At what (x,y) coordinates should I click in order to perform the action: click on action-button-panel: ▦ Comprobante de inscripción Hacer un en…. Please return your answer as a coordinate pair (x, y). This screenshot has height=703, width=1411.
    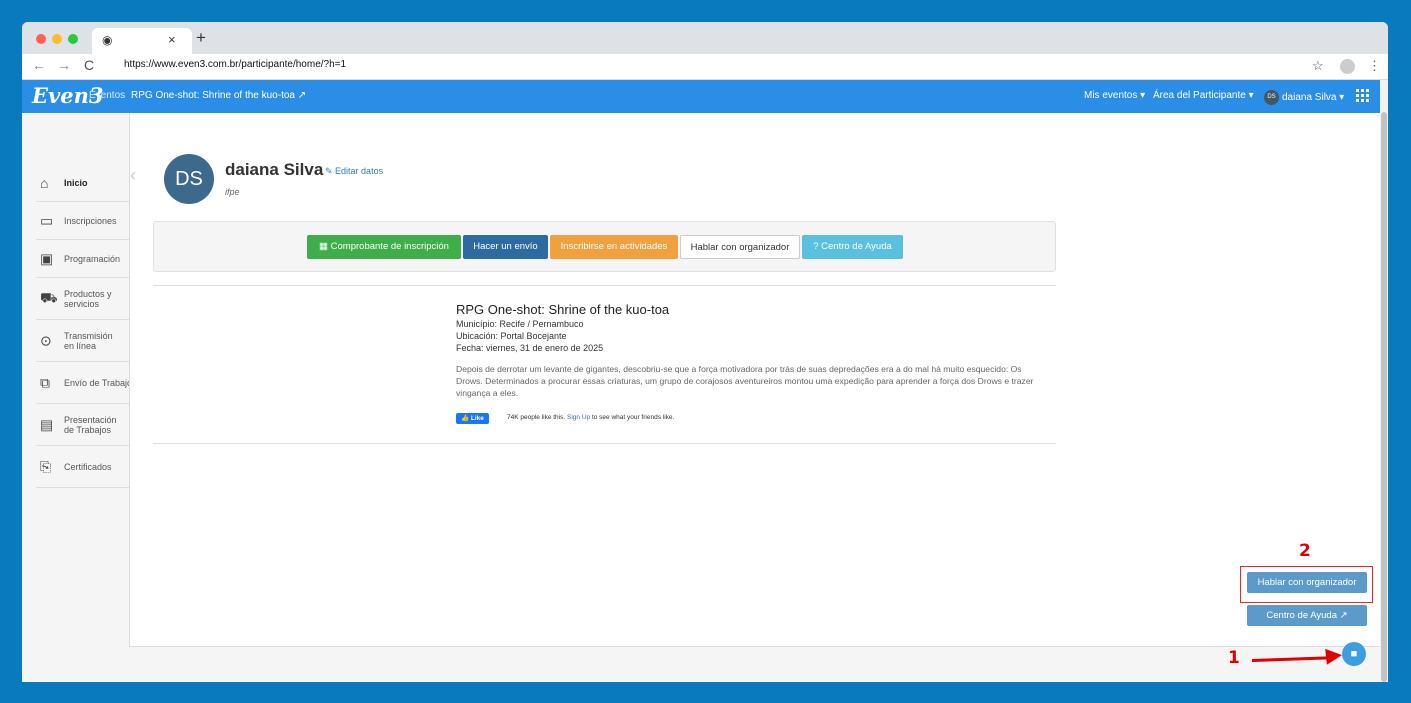
    Looking at the image, I should click on (604, 246).